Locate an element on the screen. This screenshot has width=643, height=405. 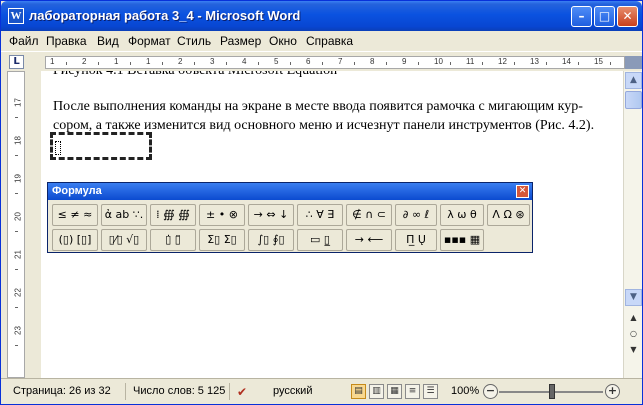
ruler-number: 12 is located at coordinates (502, 61).